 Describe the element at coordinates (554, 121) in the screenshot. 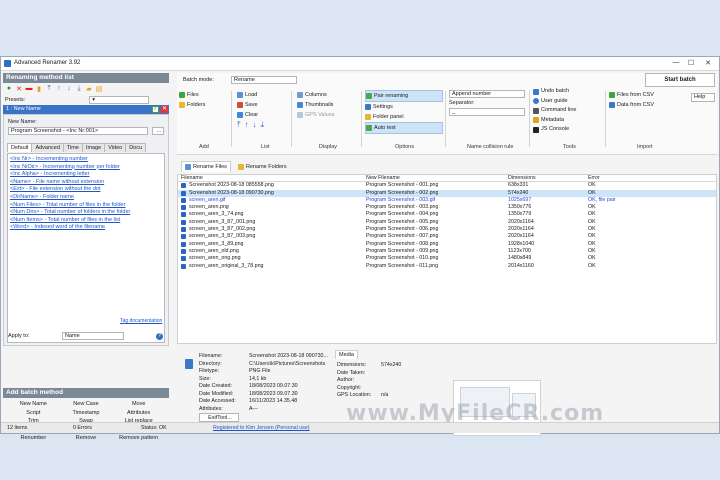

I see `metadata-button: Metadata` at that location.